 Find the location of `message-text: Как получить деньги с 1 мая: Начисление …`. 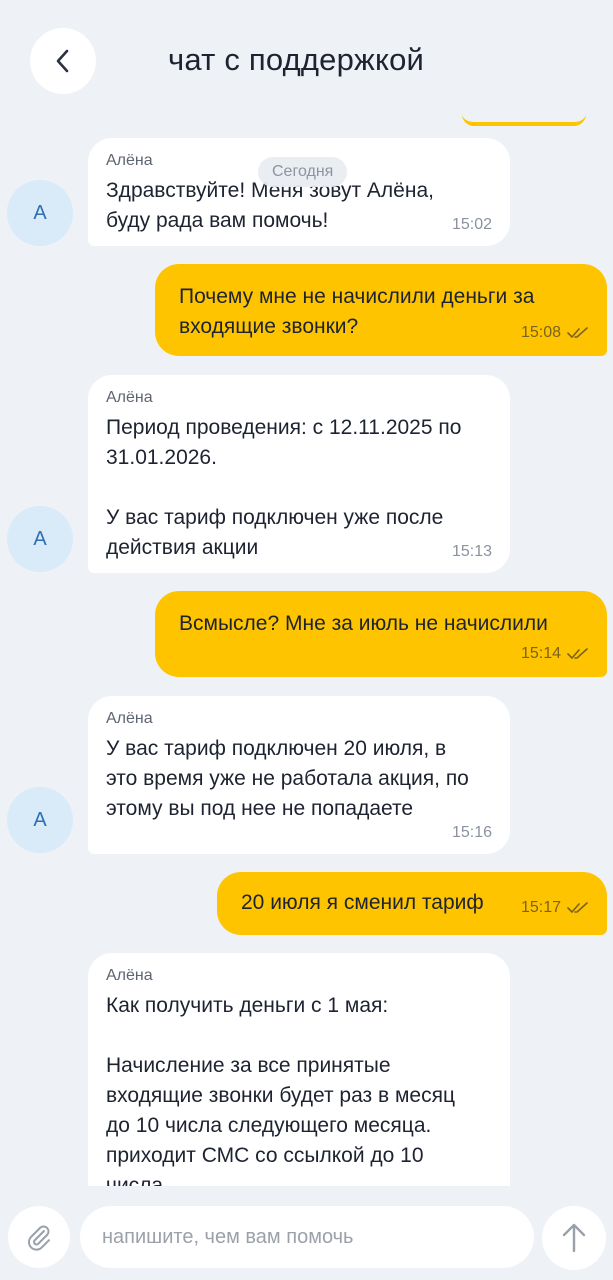

message-text: Как получить деньги с 1 мая: Начисление … is located at coordinates (281, 1090).